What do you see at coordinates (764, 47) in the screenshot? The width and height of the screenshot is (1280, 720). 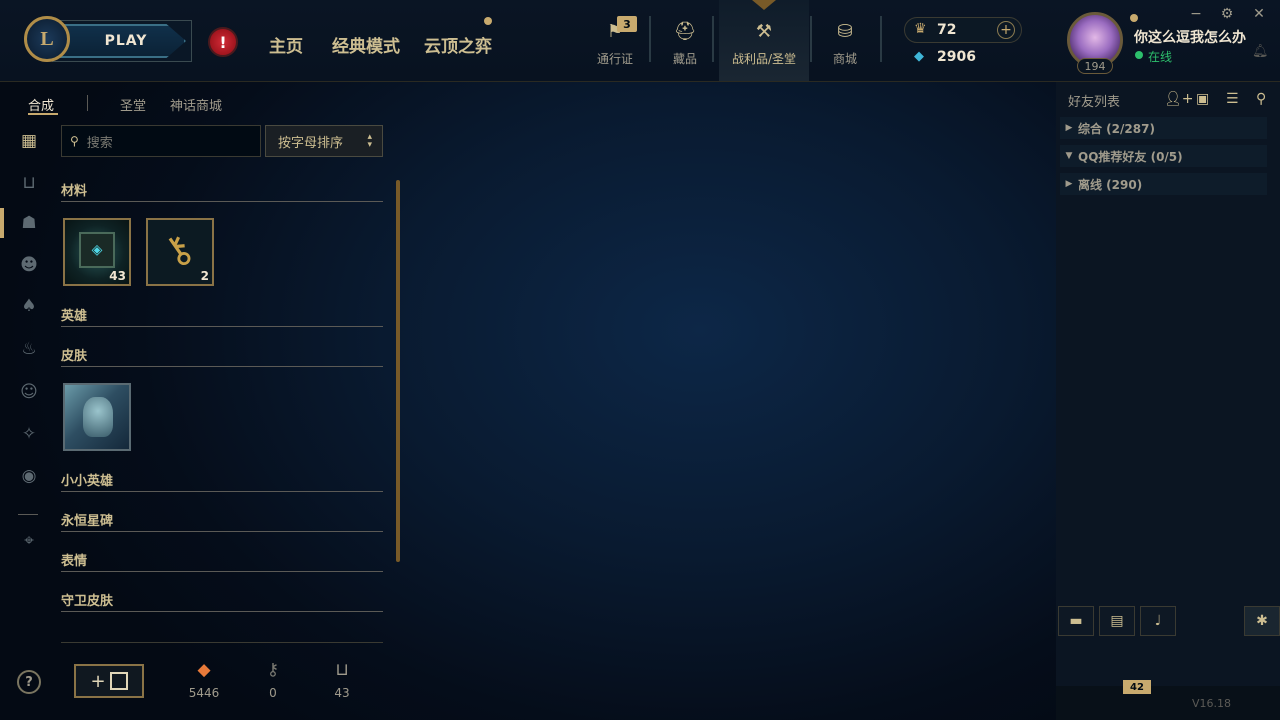 I see `tab-loot: ⚒ 战利品/圣堂` at bounding box center [764, 47].